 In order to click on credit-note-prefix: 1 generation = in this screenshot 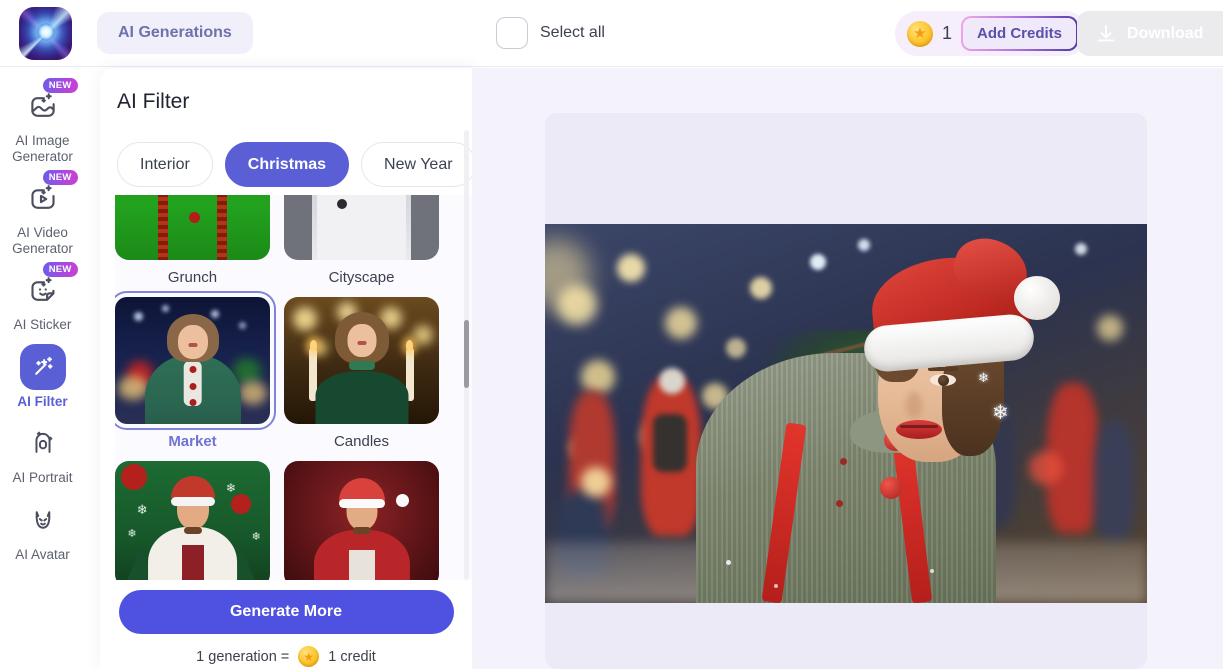, I will do `click(243, 656)`.